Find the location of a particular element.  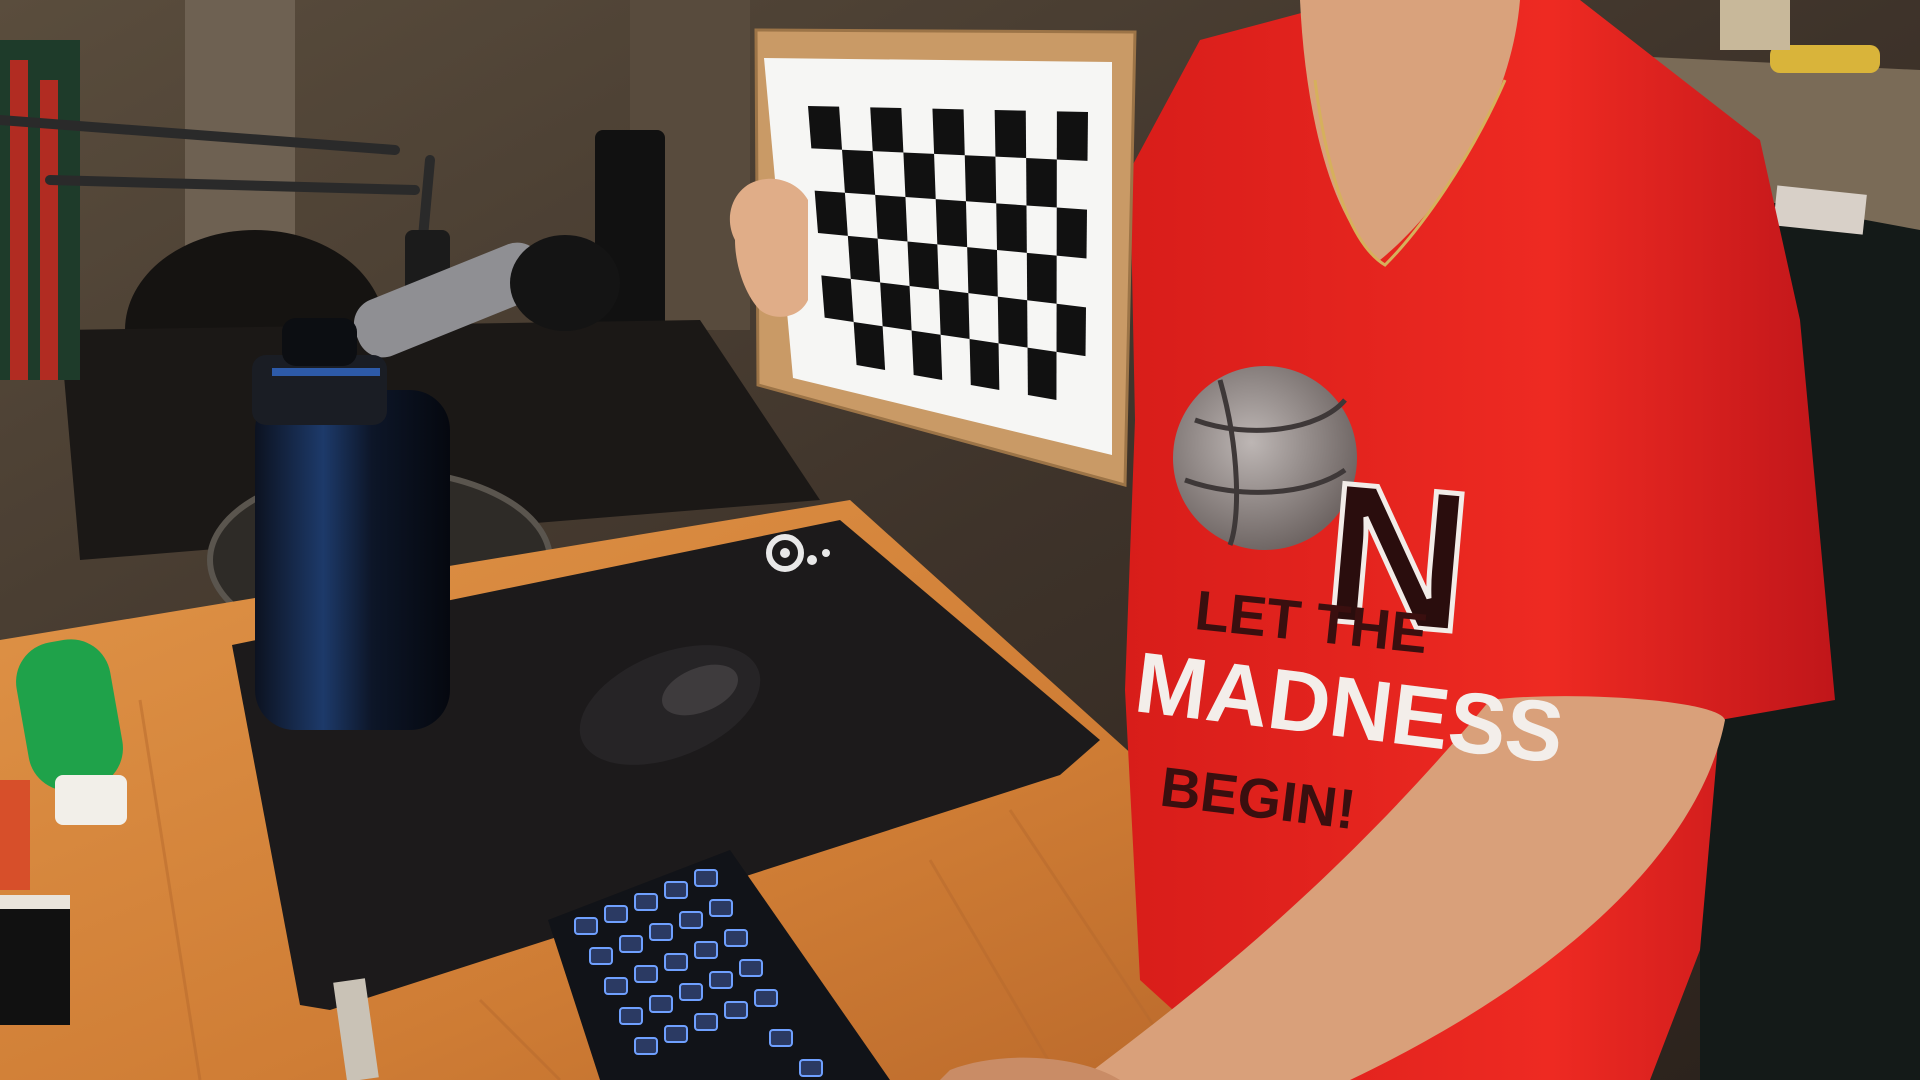

thread-spool is located at coordinates (35, 960).